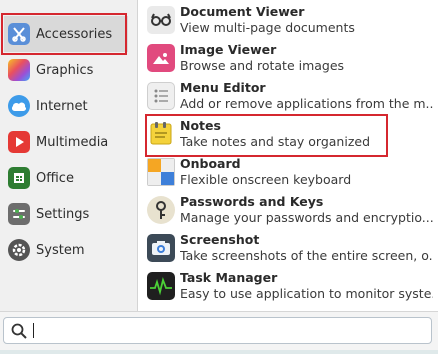 Image resolution: width=438 pixels, height=354 pixels. What do you see at coordinates (210, 163) in the screenshot?
I see `app-name: Onboard` at bounding box center [210, 163].